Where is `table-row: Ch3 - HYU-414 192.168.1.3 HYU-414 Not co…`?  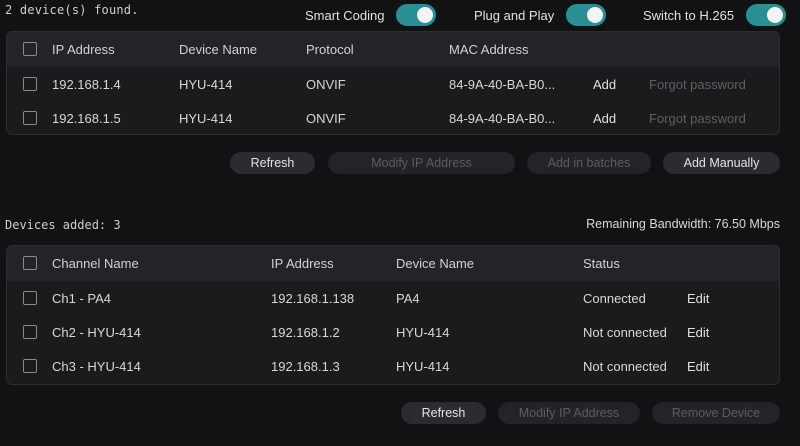 table-row: Ch3 - HYU-414 192.168.1.3 HYU-414 Not co… is located at coordinates (393, 366).